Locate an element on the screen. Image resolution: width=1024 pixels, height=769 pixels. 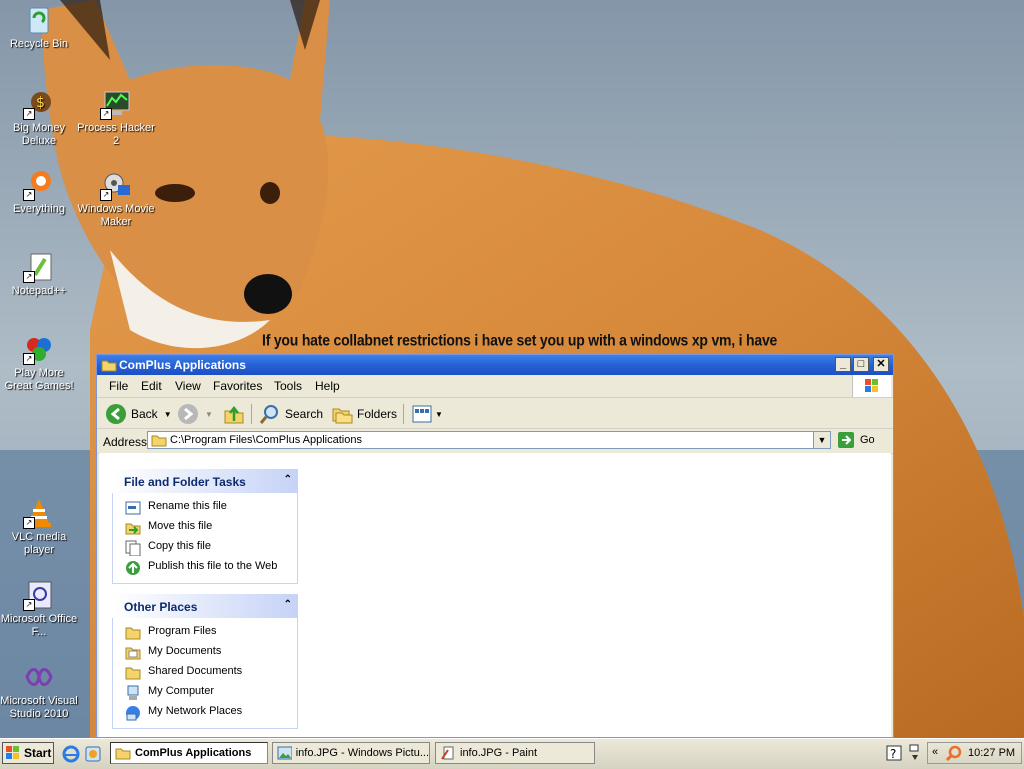
task-label: Copy this file is located at coordinates (179, 546).